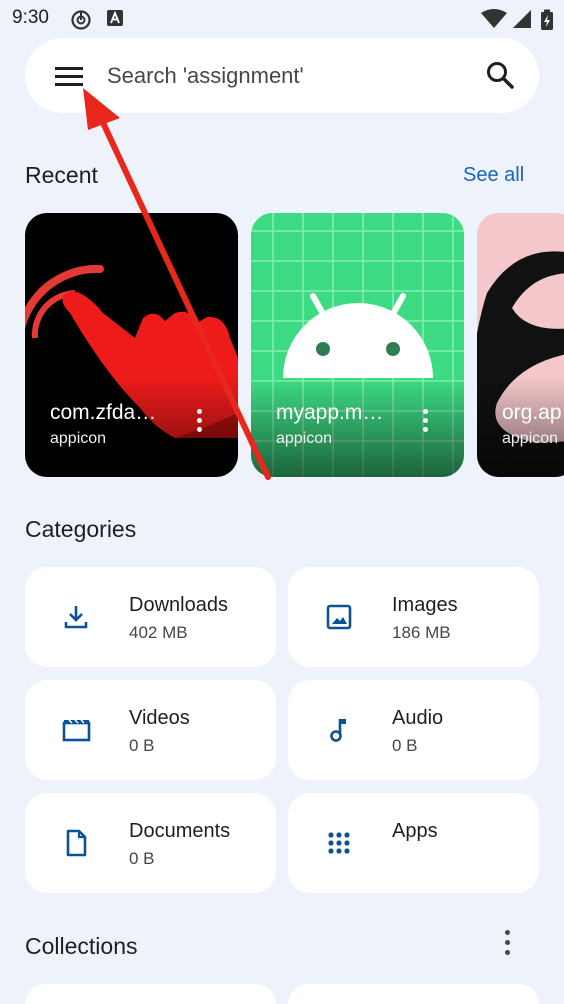 Image resolution: width=564 pixels, height=1004 pixels. Describe the element at coordinates (205, 76) in the screenshot. I see `search-input: Search 'assignment'` at that location.